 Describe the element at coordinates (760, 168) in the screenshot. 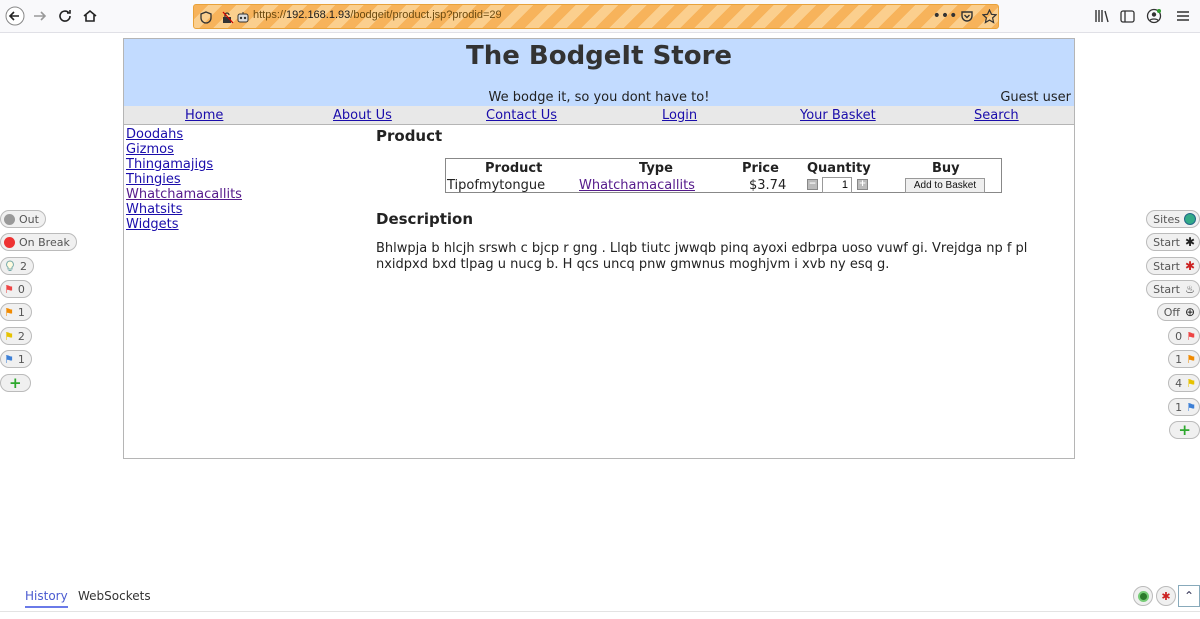

I see `header-price: Price` at that location.